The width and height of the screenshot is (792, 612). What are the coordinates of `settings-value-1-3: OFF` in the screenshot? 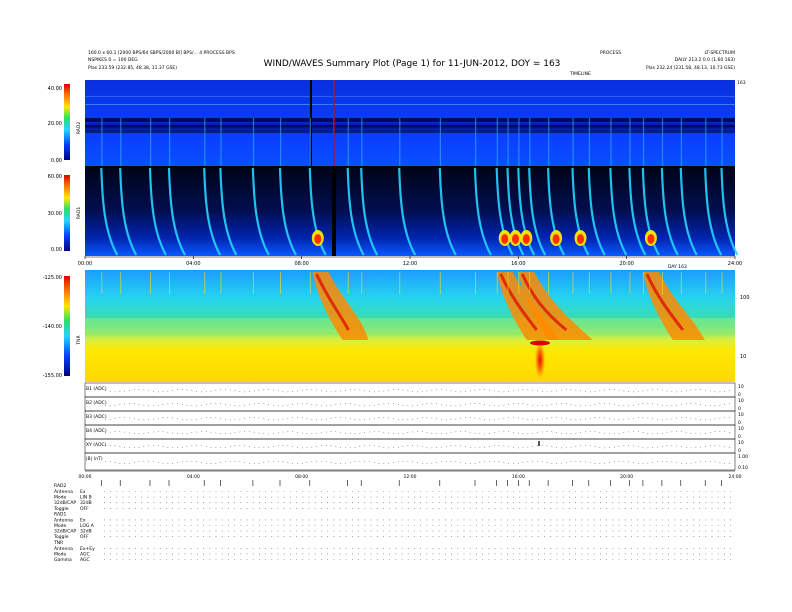 It's located at (84, 537).